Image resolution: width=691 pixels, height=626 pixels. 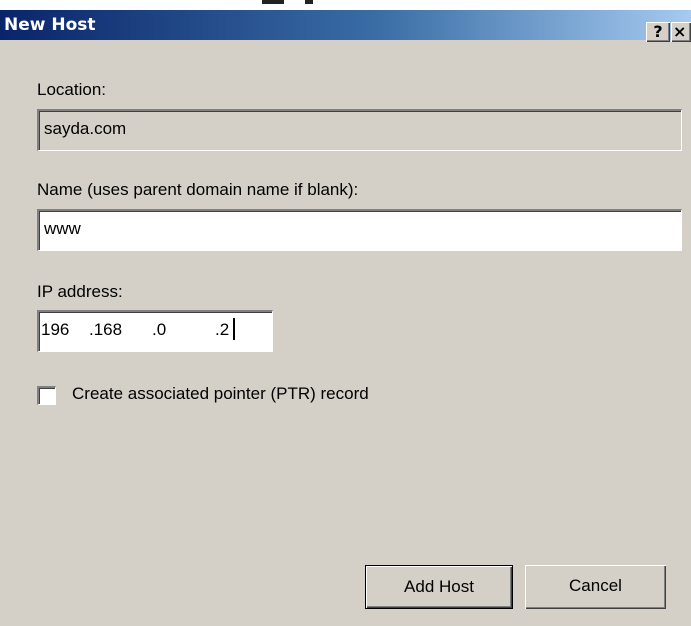 I want to click on dialog-title: New Host, so click(x=50, y=25).